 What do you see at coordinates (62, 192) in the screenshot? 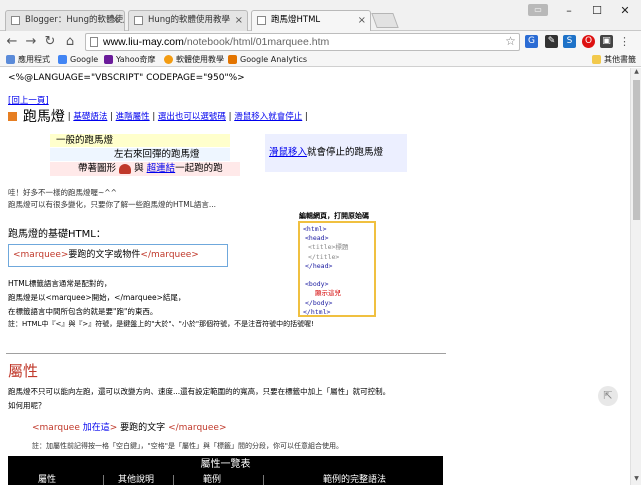
I see `intro-line-1: 哇！好多不一樣的跑馬燈喔~^^` at bounding box center [62, 192].